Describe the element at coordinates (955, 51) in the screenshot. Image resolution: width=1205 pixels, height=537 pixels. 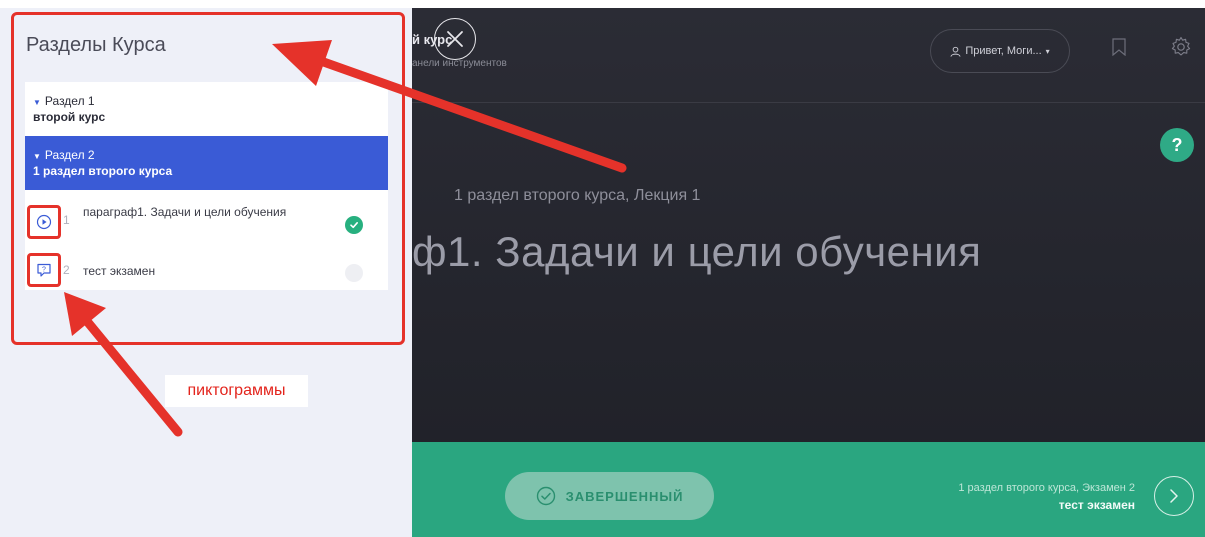
I see `user-icon` at that location.